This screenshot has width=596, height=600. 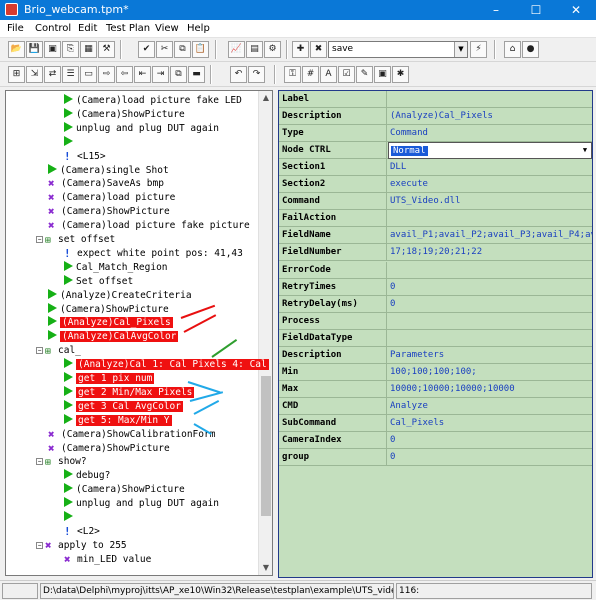 I want to click on tree-node: get 5: Max/Min Y, so click(x=118, y=420).